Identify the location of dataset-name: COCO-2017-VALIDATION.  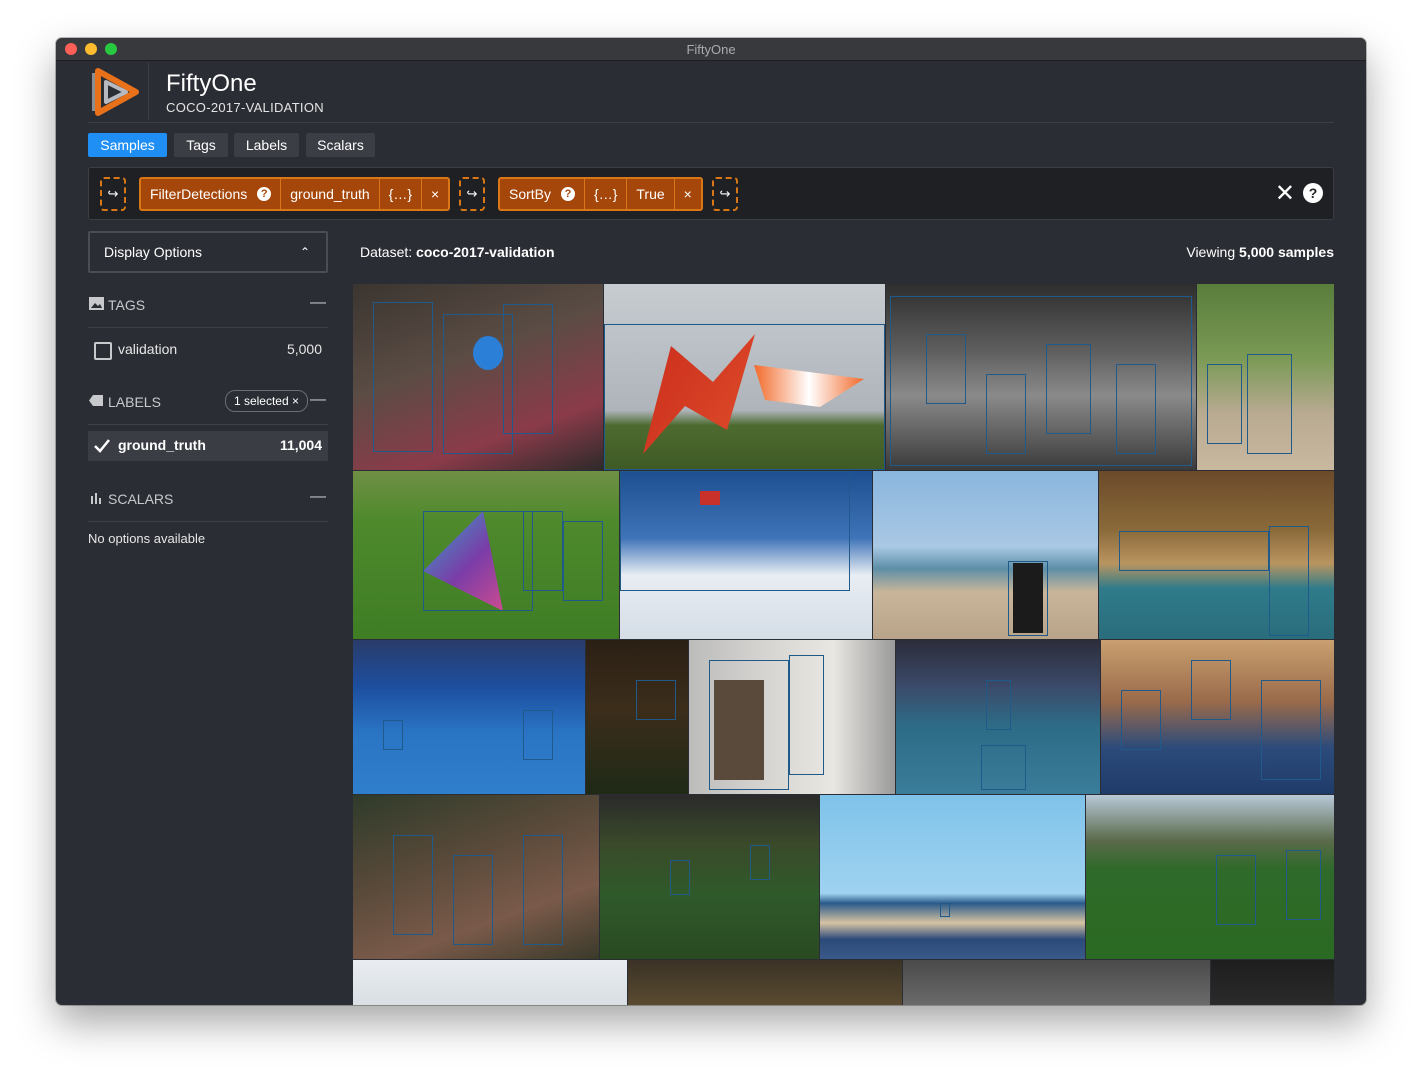
(245, 107).